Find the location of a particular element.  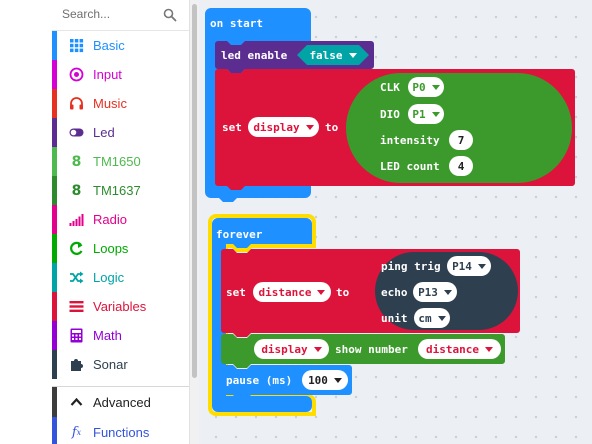

category-label: TM1637 is located at coordinates (117, 190).